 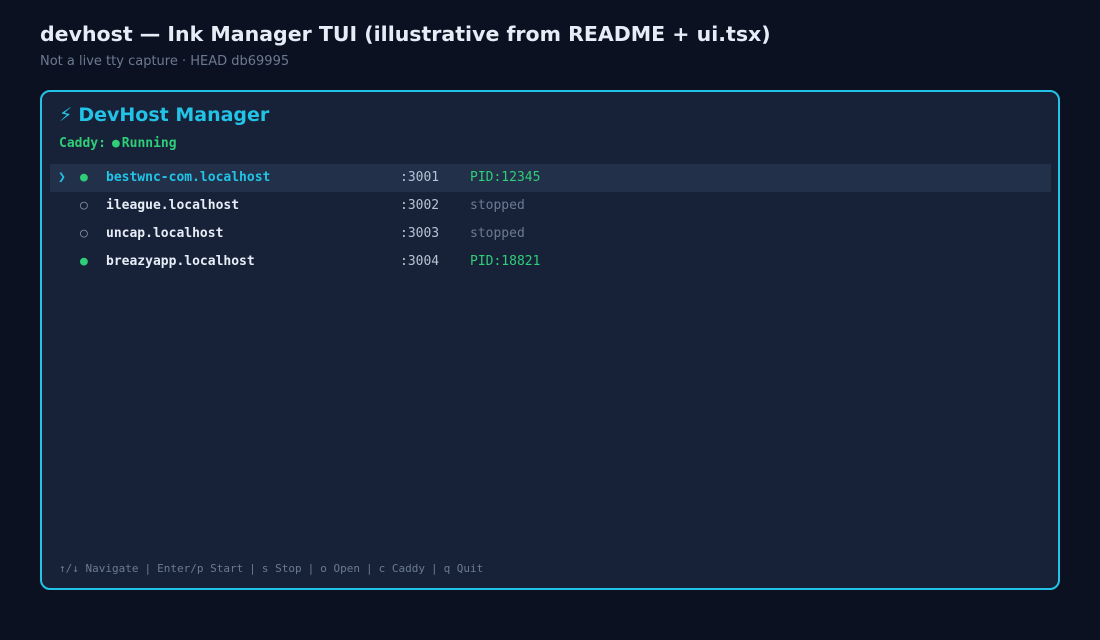 I want to click on help-shortcut: ↑/↓ Navigate, so click(x=99, y=568).